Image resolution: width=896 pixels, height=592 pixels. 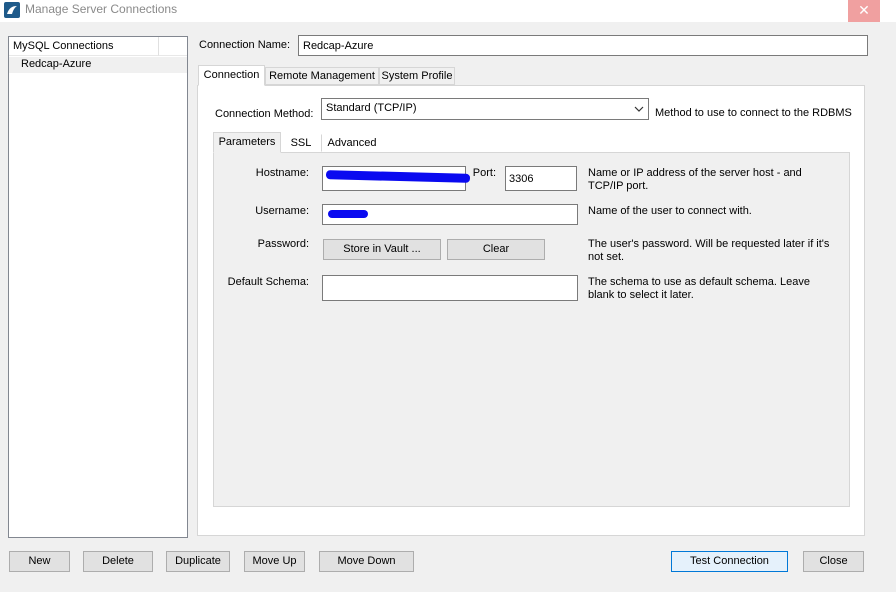 What do you see at coordinates (245, 45) in the screenshot?
I see `connection-name-label: Connection Name:` at bounding box center [245, 45].